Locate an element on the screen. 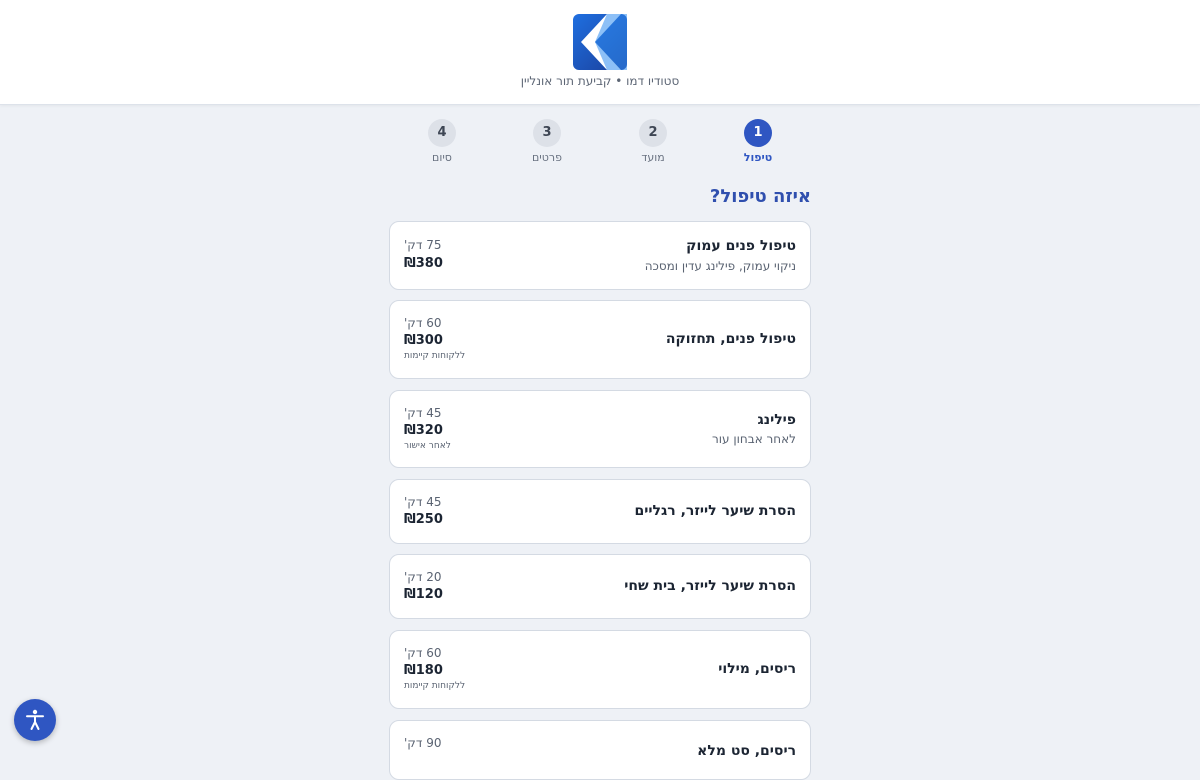 The image size is (1200, 780). service-name: הסרת שיער לייזר, בית שחי is located at coordinates (710, 586).